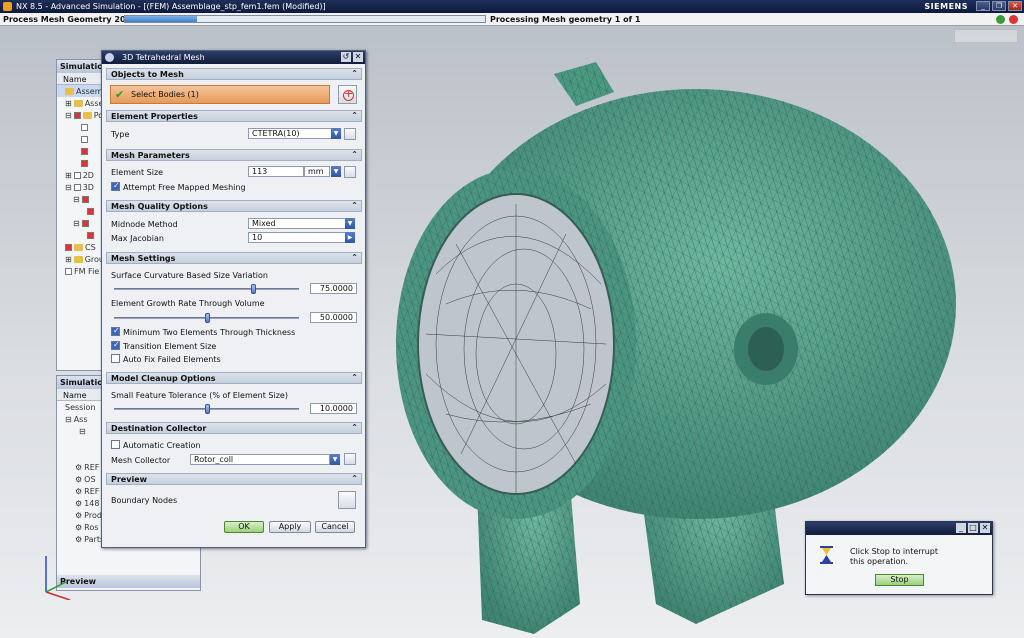 This screenshot has width=1024, height=638. Describe the element at coordinates (350, 172) in the screenshot. I see `formula-icon` at that location.